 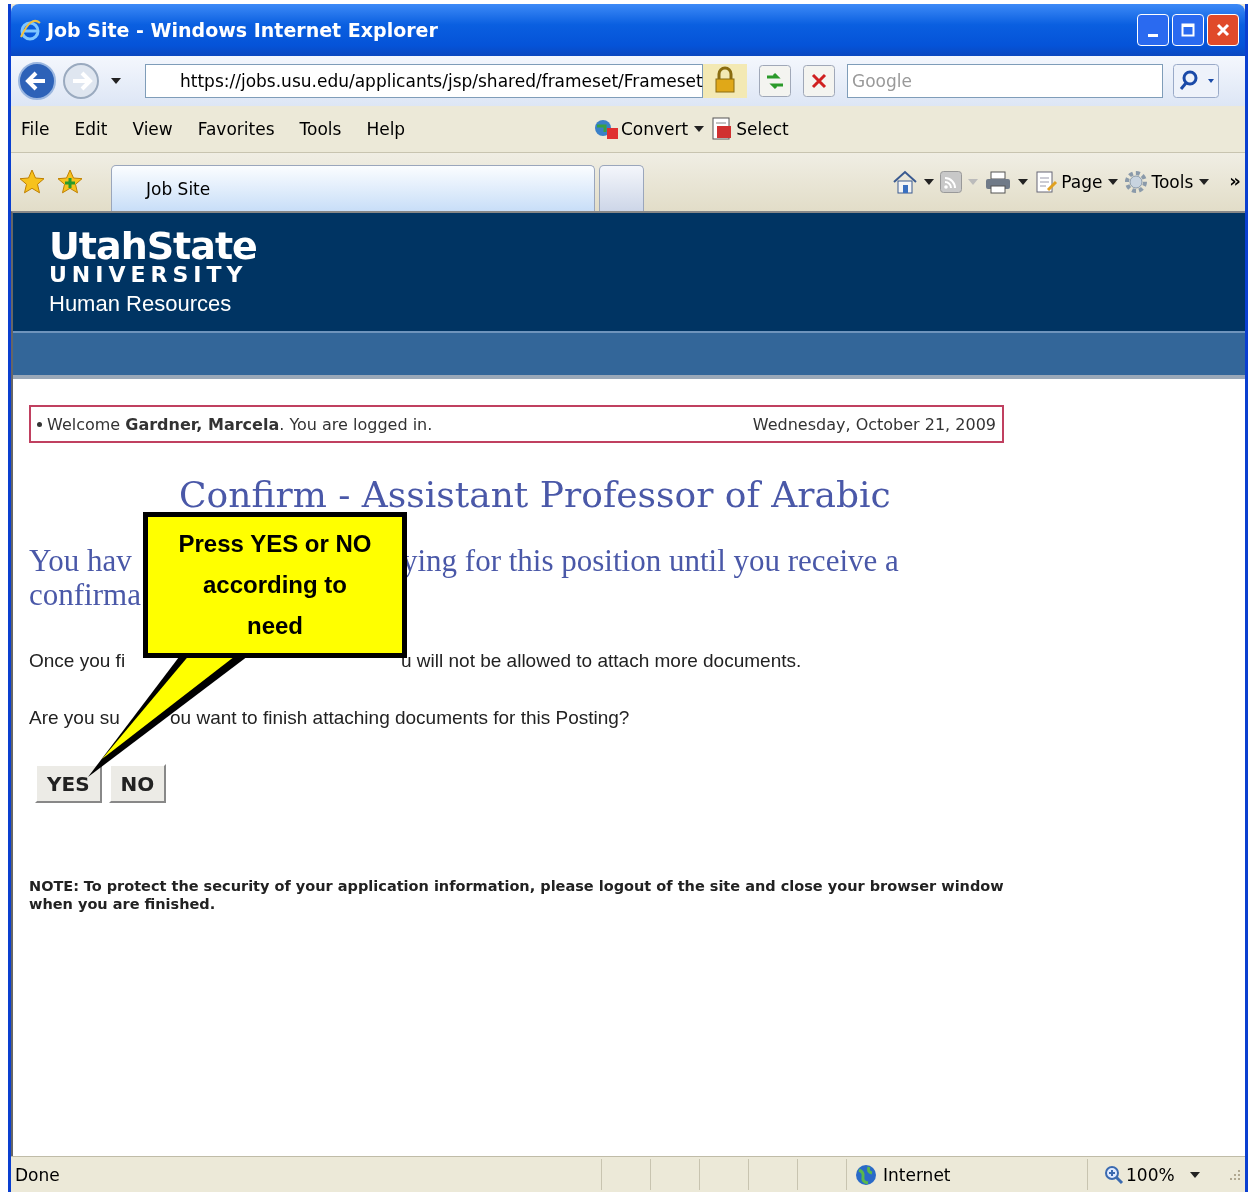 I want to click on resize-grip-icon, so click(x=1235, y=1174).